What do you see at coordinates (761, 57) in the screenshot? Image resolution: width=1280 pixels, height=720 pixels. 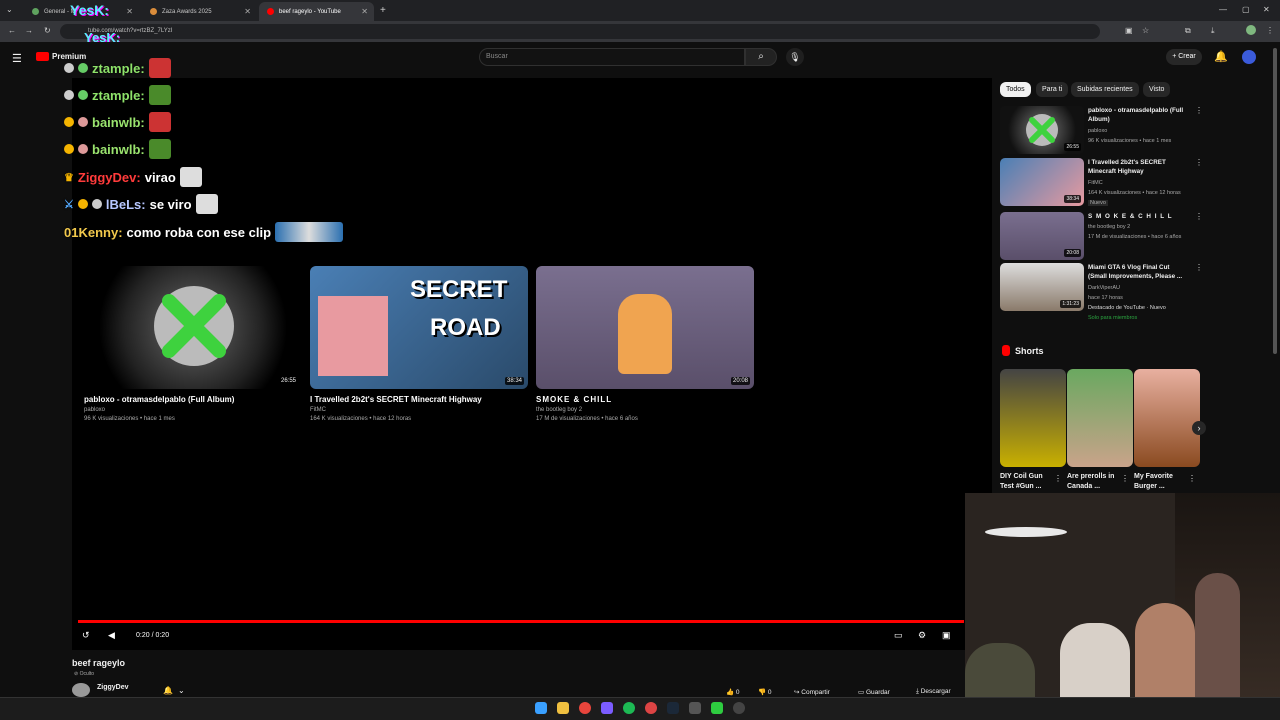 I see `search-icon: ⌕` at bounding box center [761, 57].